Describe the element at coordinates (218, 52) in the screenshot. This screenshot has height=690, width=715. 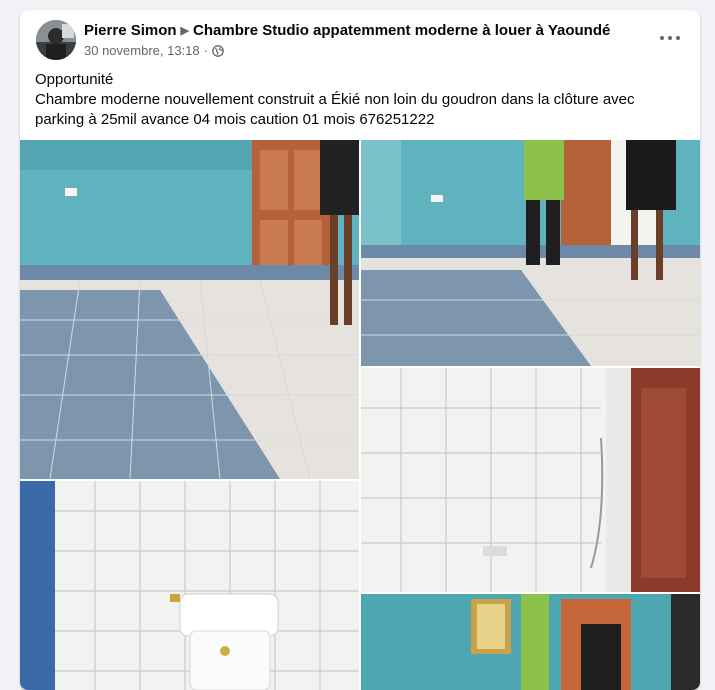
I see `globe-icon` at that location.